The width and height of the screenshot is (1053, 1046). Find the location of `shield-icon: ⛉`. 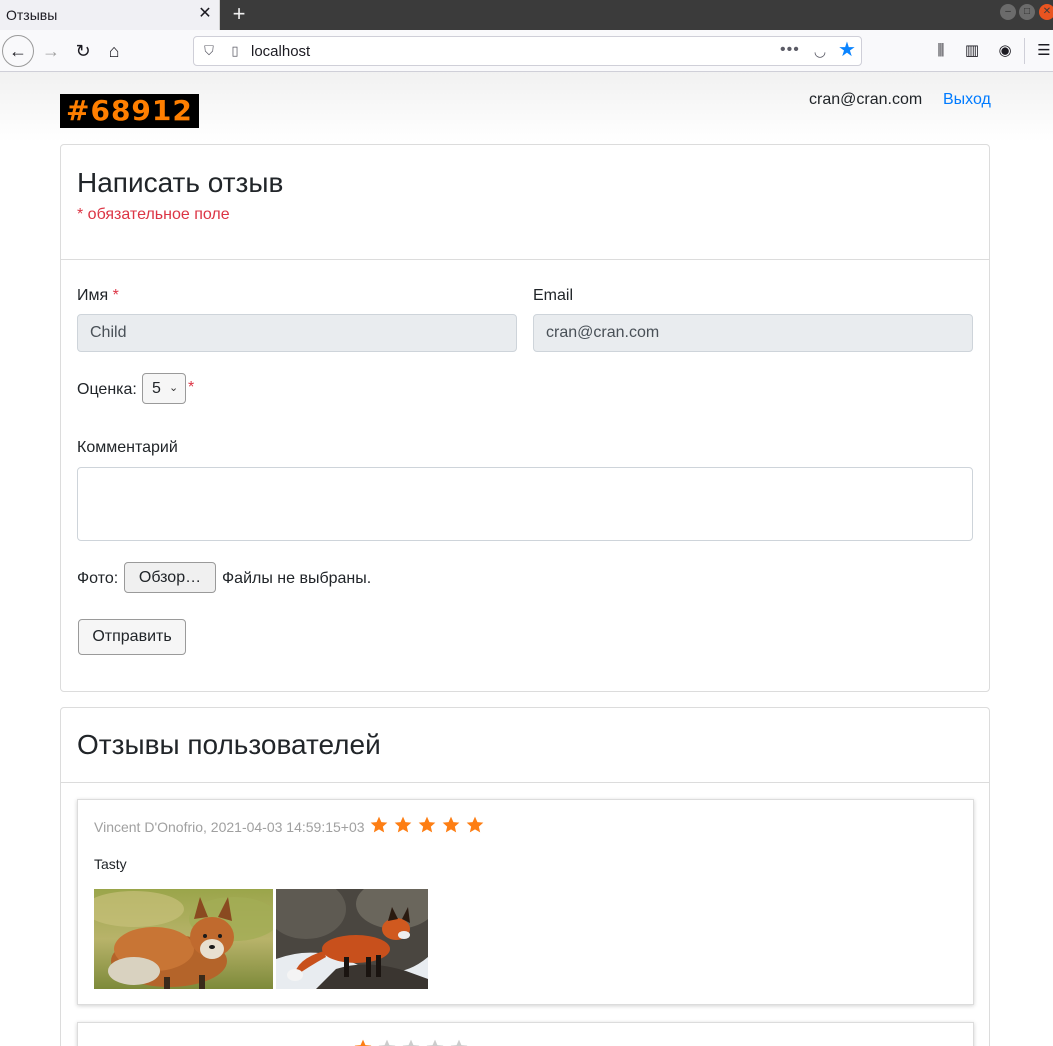

shield-icon: ⛉ is located at coordinates (209, 51).